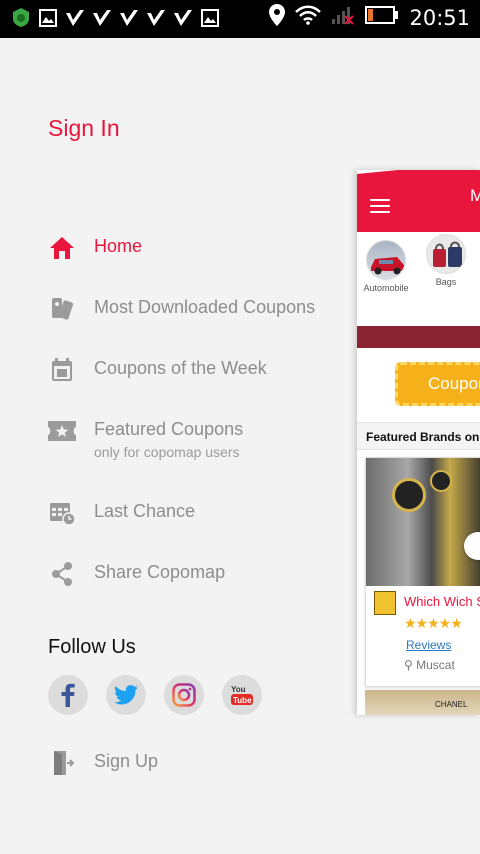 The height and width of the screenshot is (854, 480). I want to click on menu-item-home: Home, so click(95, 252).